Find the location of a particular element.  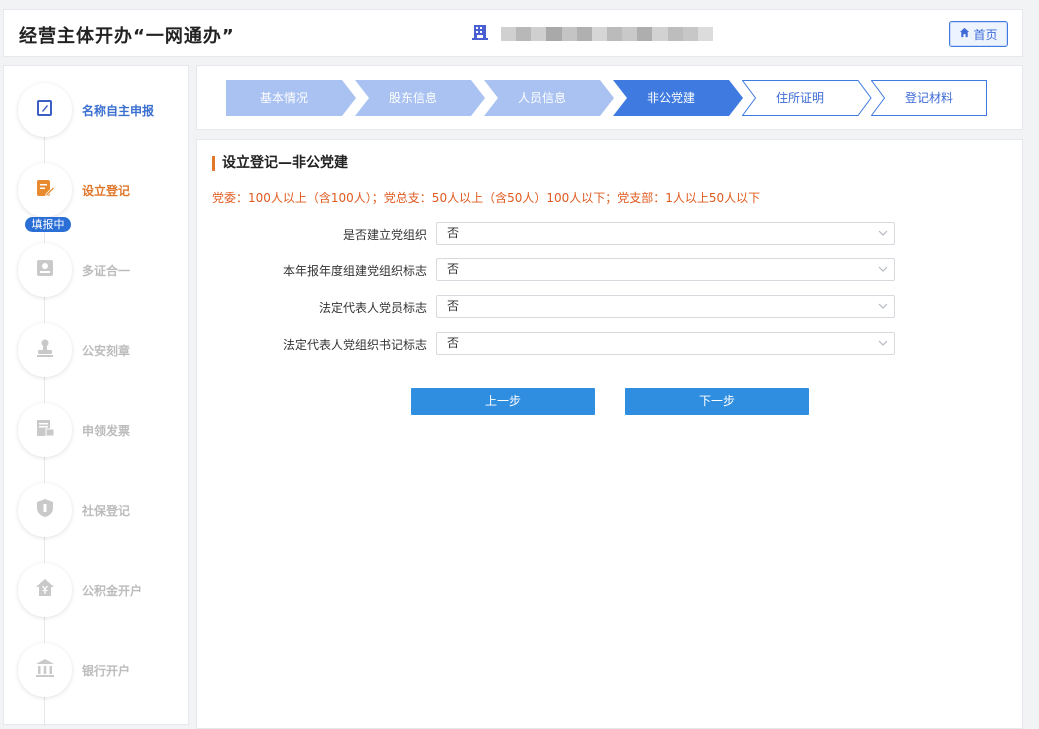

sidebar-item-police-seal: 公安刻章 is located at coordinates (103, 350).